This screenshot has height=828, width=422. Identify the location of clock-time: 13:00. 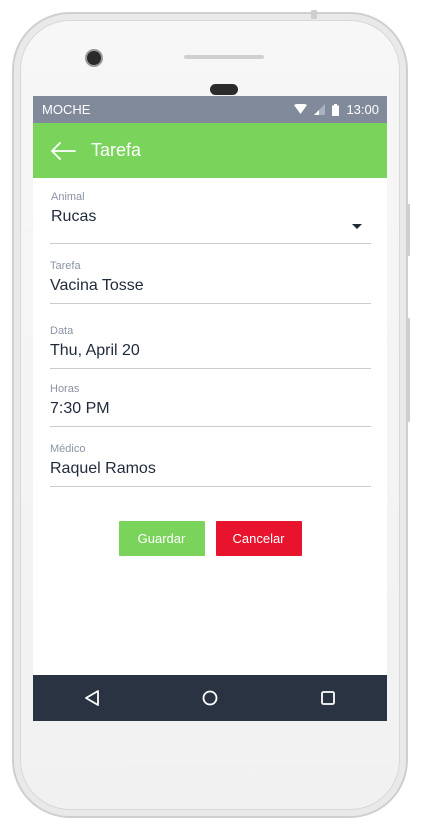
(362, 109).